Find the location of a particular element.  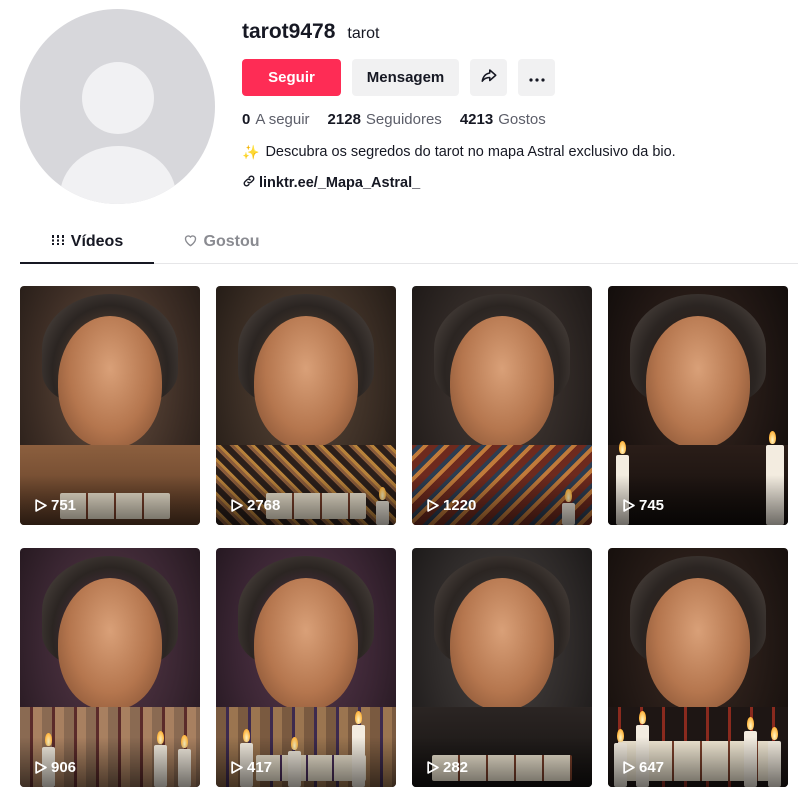

followers-stat: 2128 Seguidores is located at coordinates (385, 119).